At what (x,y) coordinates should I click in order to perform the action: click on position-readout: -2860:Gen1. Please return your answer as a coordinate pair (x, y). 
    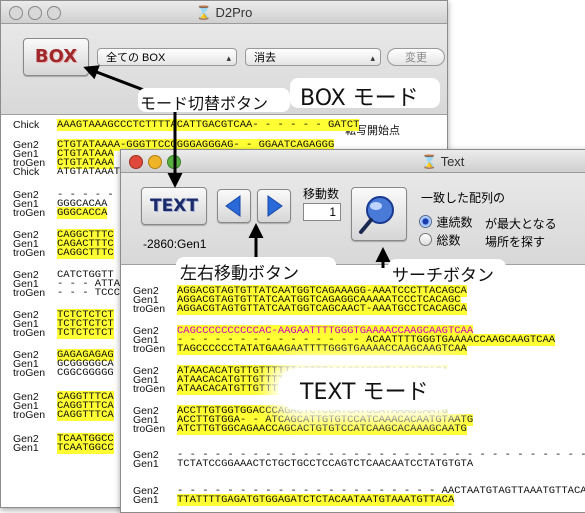
    Looking at the image, I should click on (175, 244).